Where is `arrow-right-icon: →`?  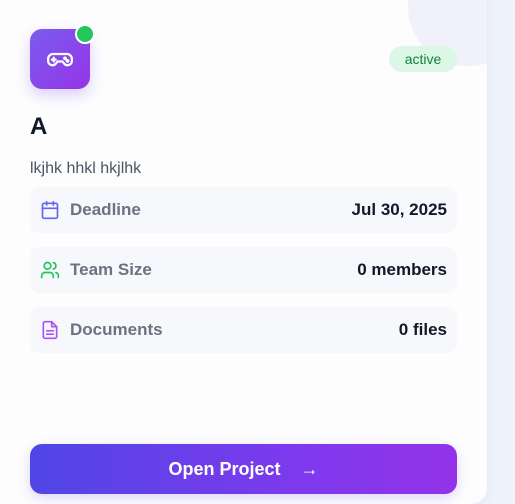
arrow-right-icon: → is located at coordinates (309, 468).